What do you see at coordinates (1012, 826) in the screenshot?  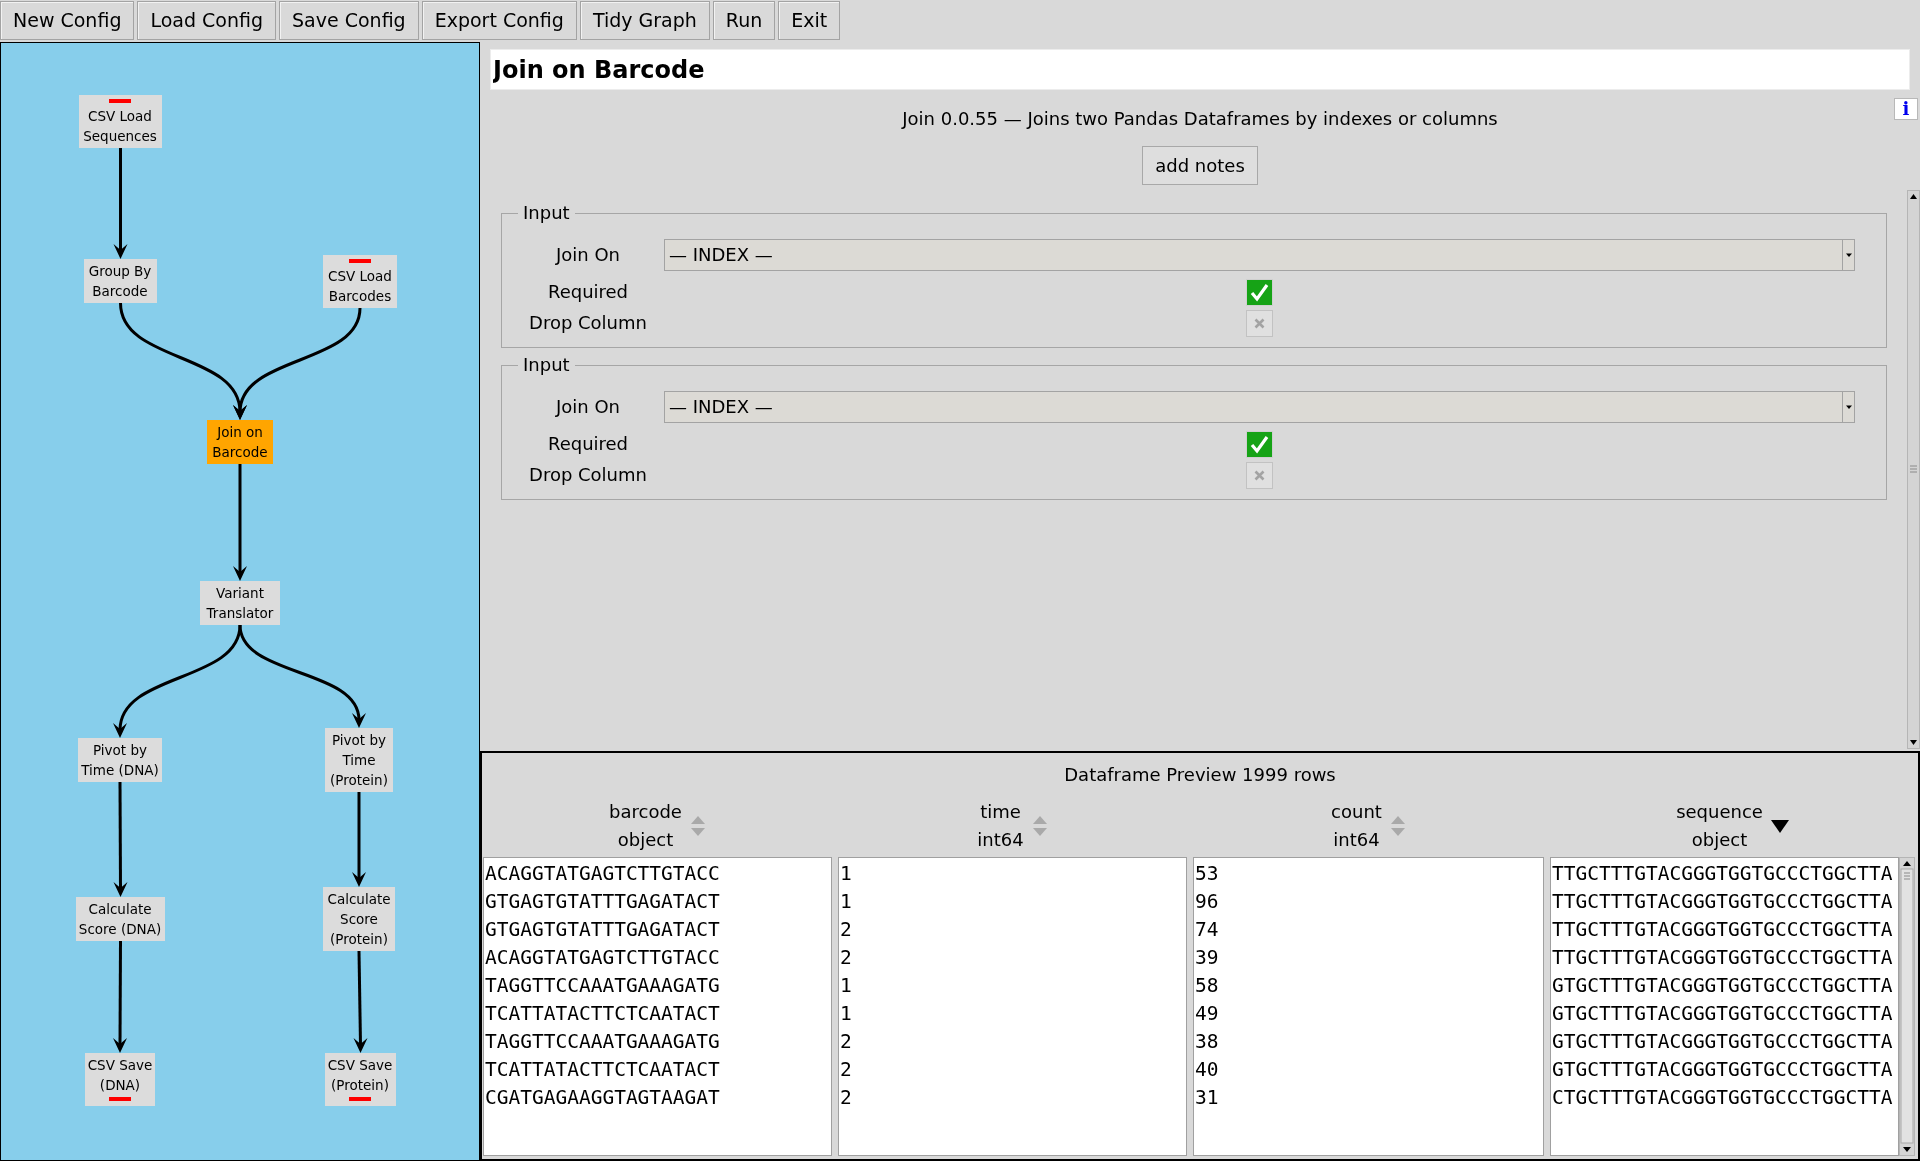 I see `column-header: time int64` at bounding box center [1012, 826].